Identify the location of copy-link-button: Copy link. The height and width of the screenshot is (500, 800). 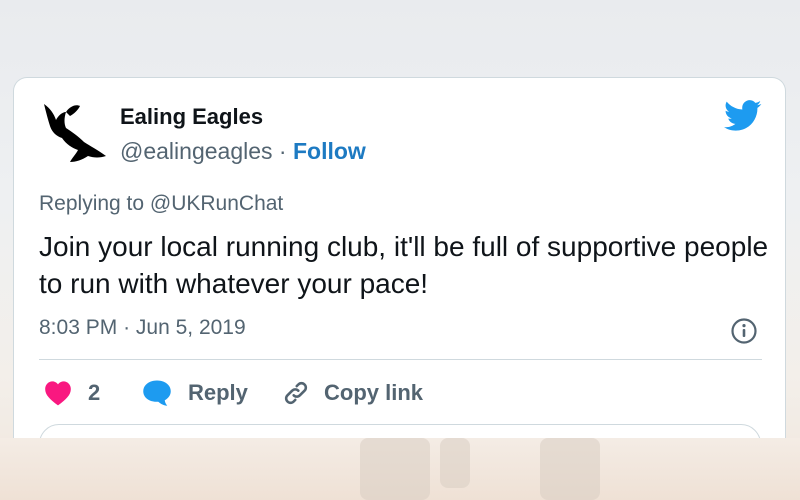
(352, 393).